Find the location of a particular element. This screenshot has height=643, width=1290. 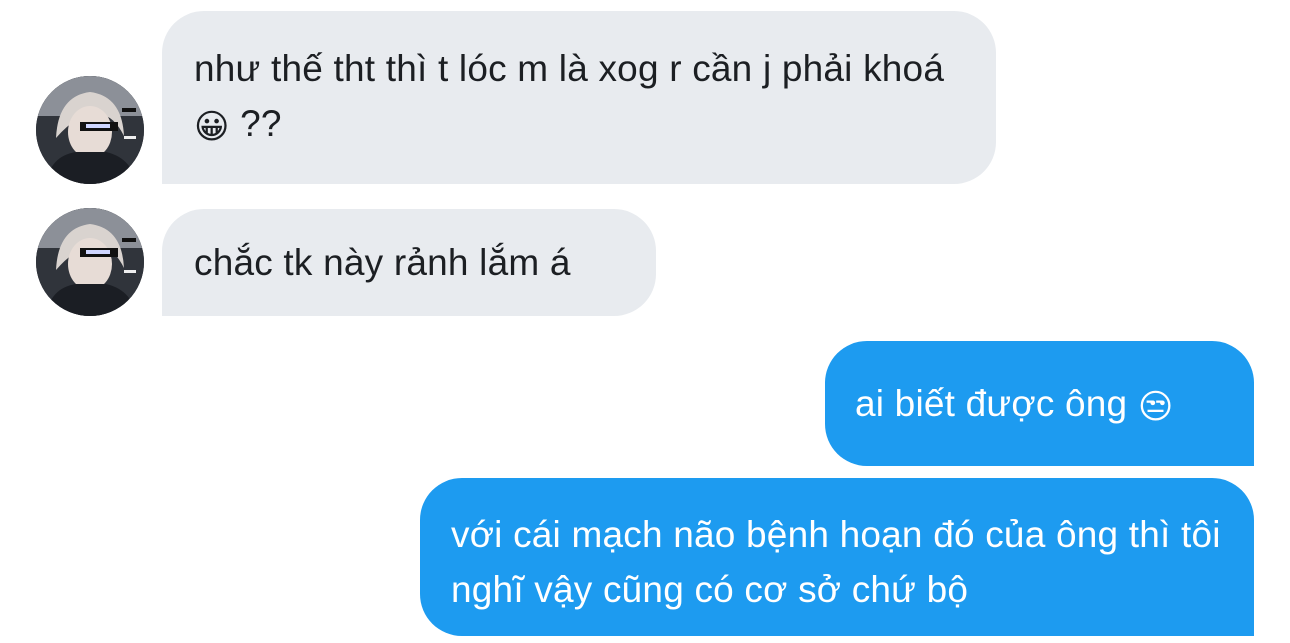

message-bubble-incoming: chắc tk này rảnh lắm á is located at coordinates (409, 262).